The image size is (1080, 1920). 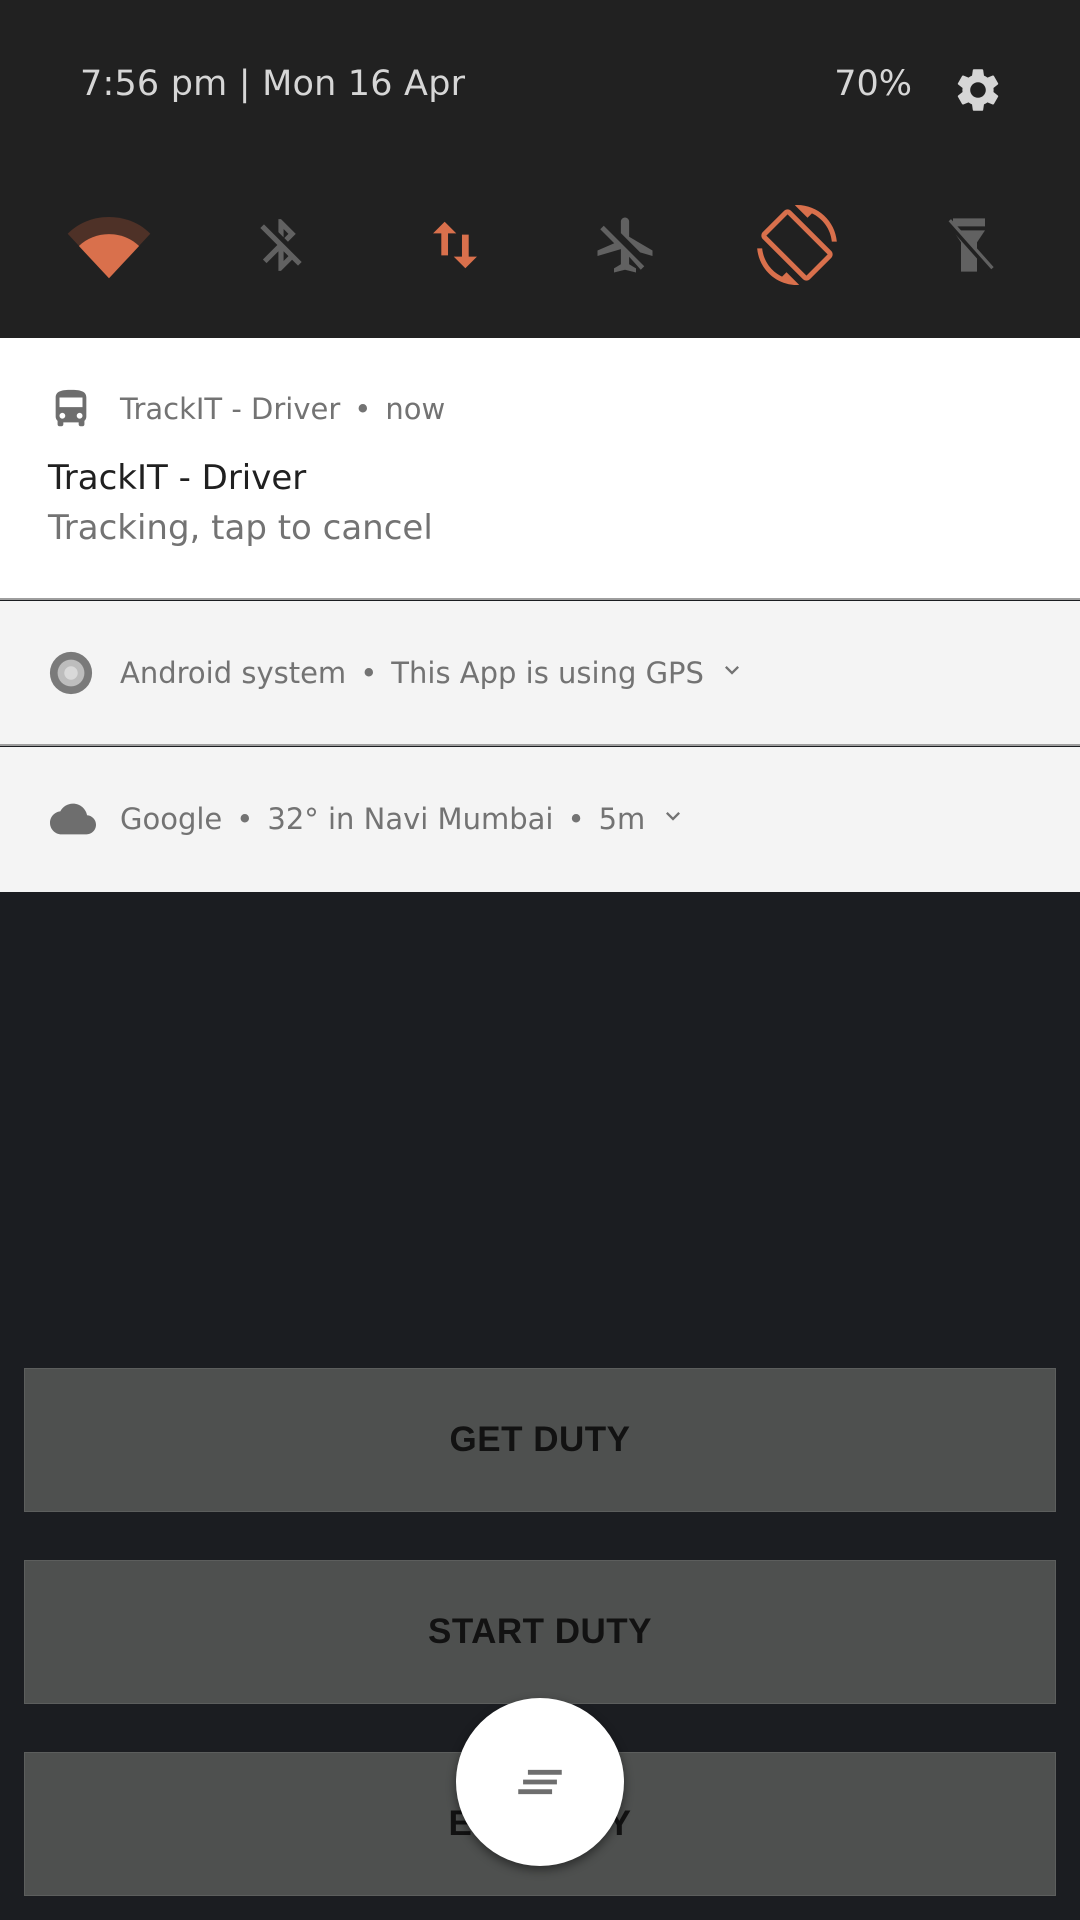 What do you see at coordinates (625, 245) in the screenshot?
I see `airplane-mode-off-icon` at bounding box center [625, 245].